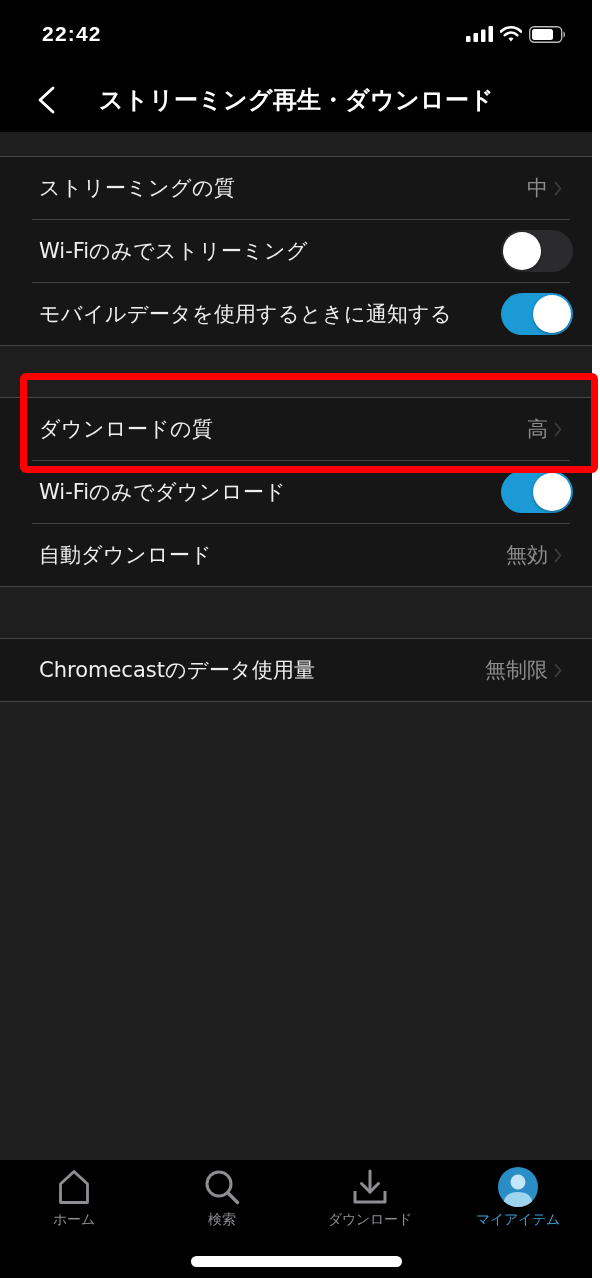  What do you see at coordinates (296, 188) in the screenshot?
I see `settings-row: ストリーミングの質 中` at bounding box center [296, 188].